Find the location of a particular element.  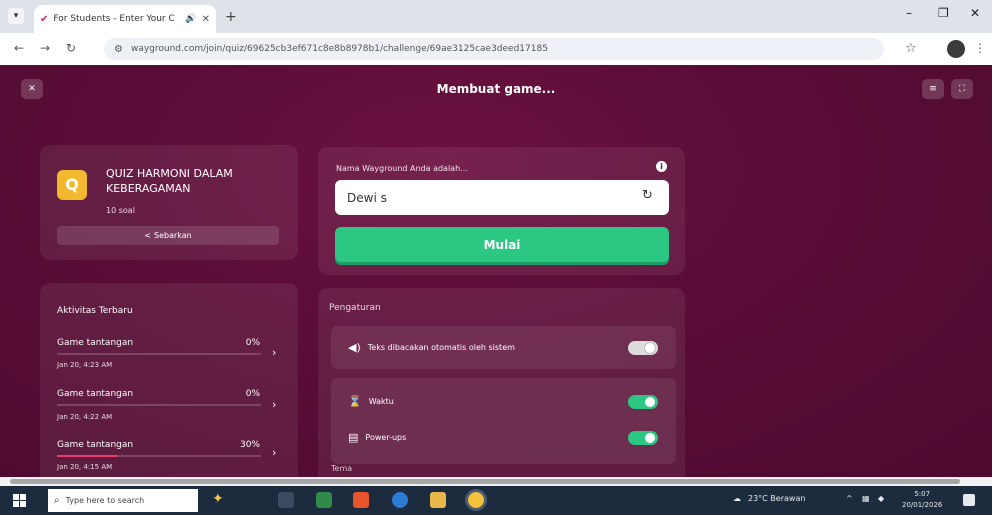

quiz-question-count: 10 soal is located at coordinates (120, 210).